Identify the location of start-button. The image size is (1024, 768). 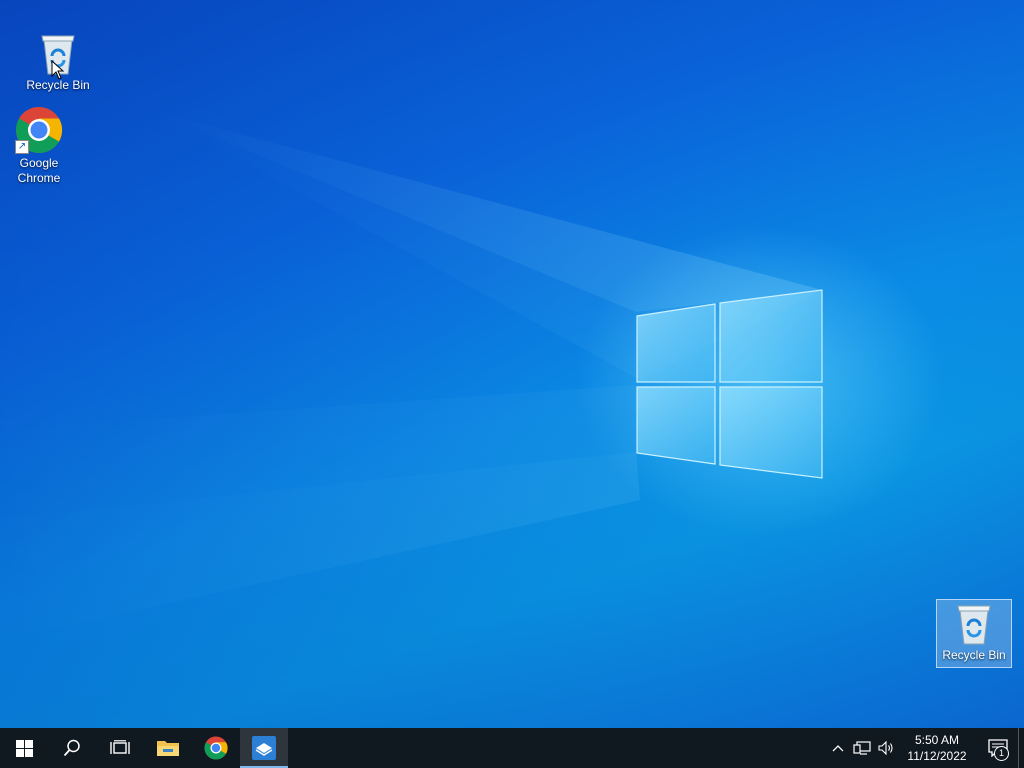
(24, 748).